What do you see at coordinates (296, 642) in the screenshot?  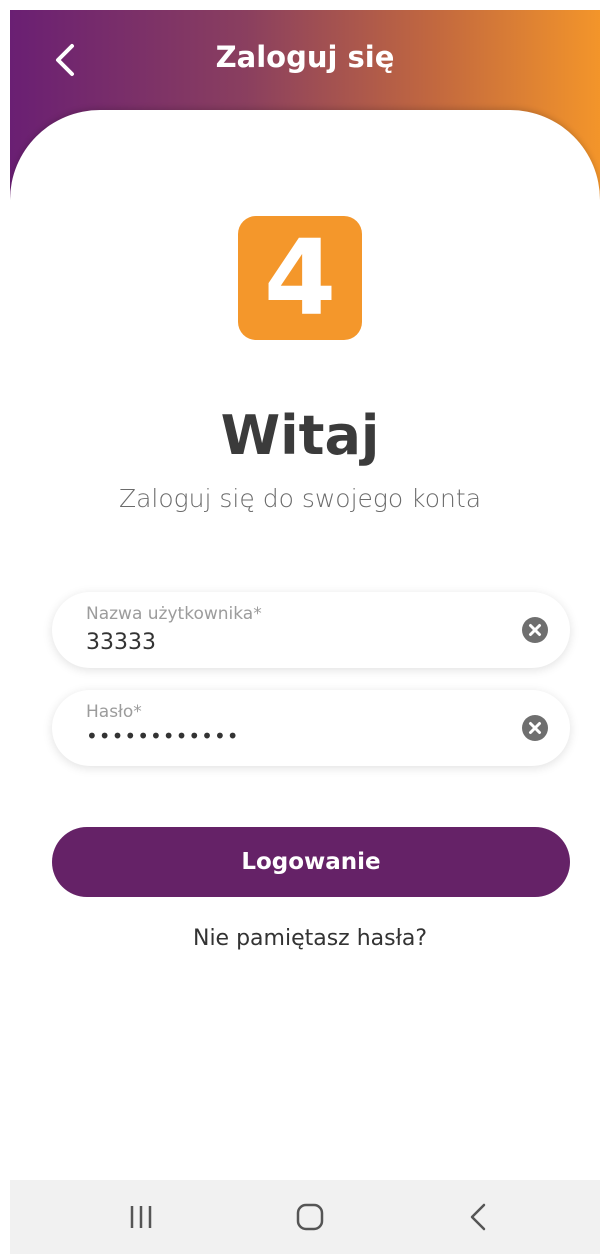 I see `username-input: 33333` at bounding box center [296, 642].